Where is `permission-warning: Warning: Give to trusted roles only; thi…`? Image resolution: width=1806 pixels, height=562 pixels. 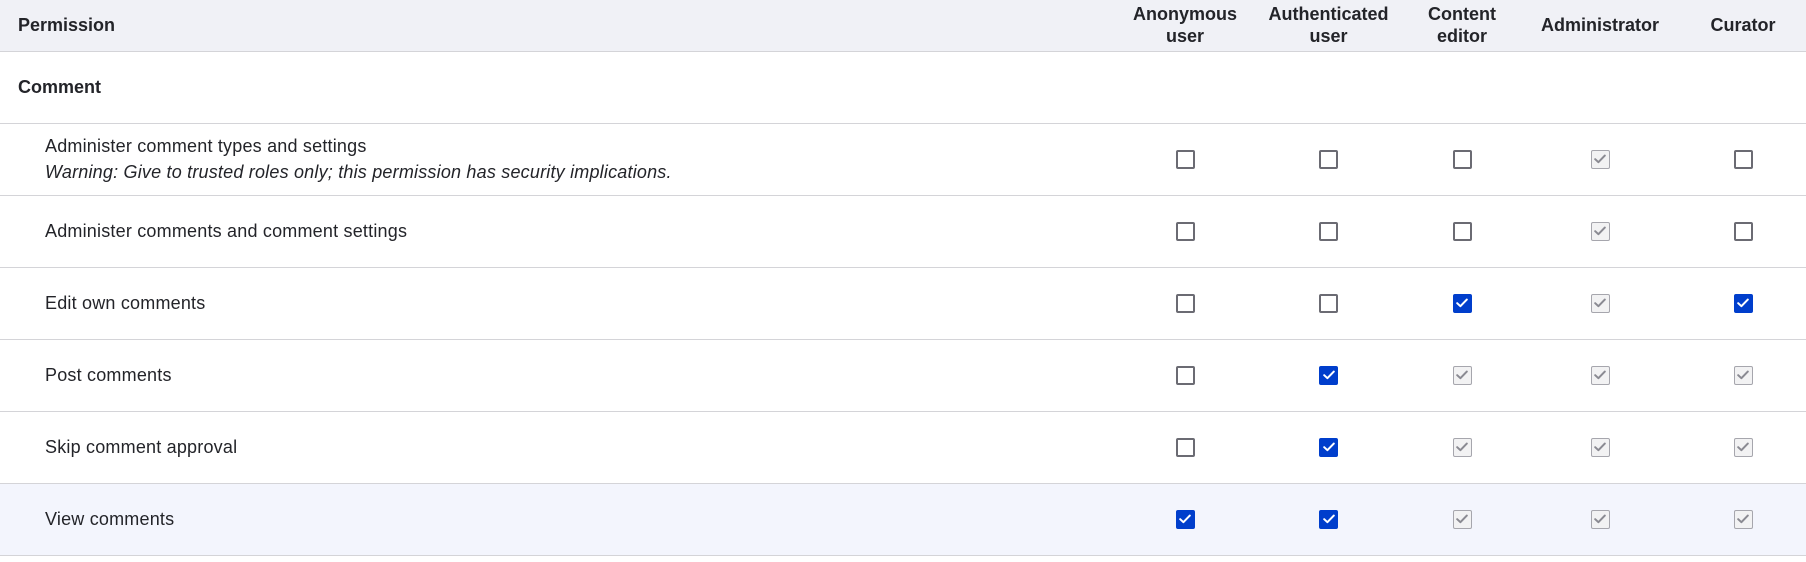
permission-warning: Warning: Give to trusted roles only; thi… is located at coordinates (358, 172).